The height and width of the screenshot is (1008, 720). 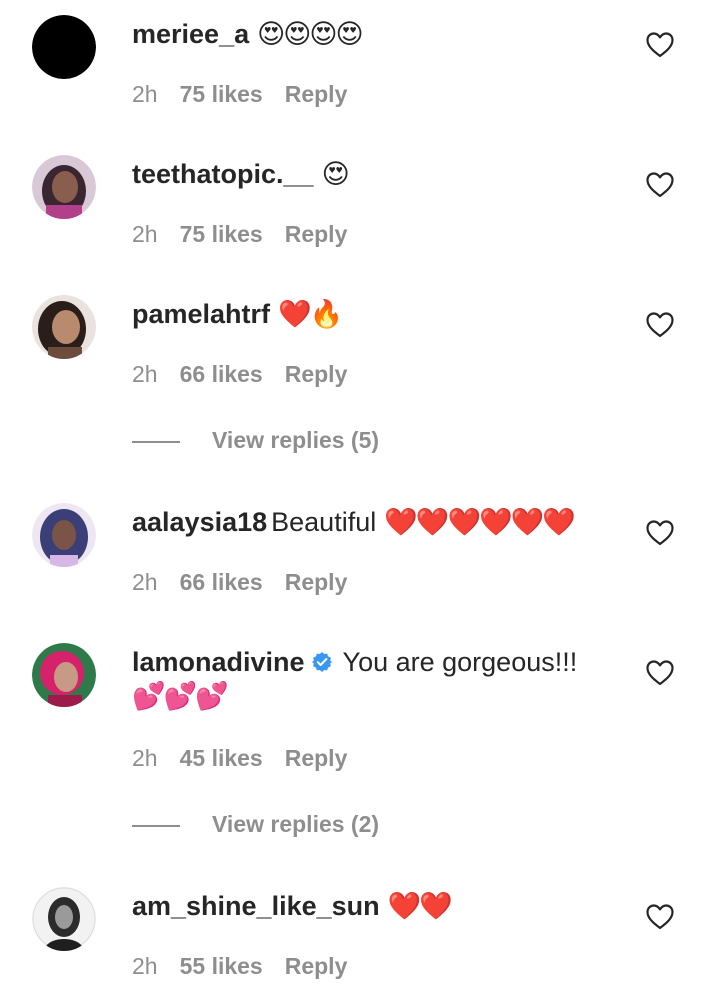 I want to click on comment-emojis: ❤️❤️, so click(x=420, y=906).